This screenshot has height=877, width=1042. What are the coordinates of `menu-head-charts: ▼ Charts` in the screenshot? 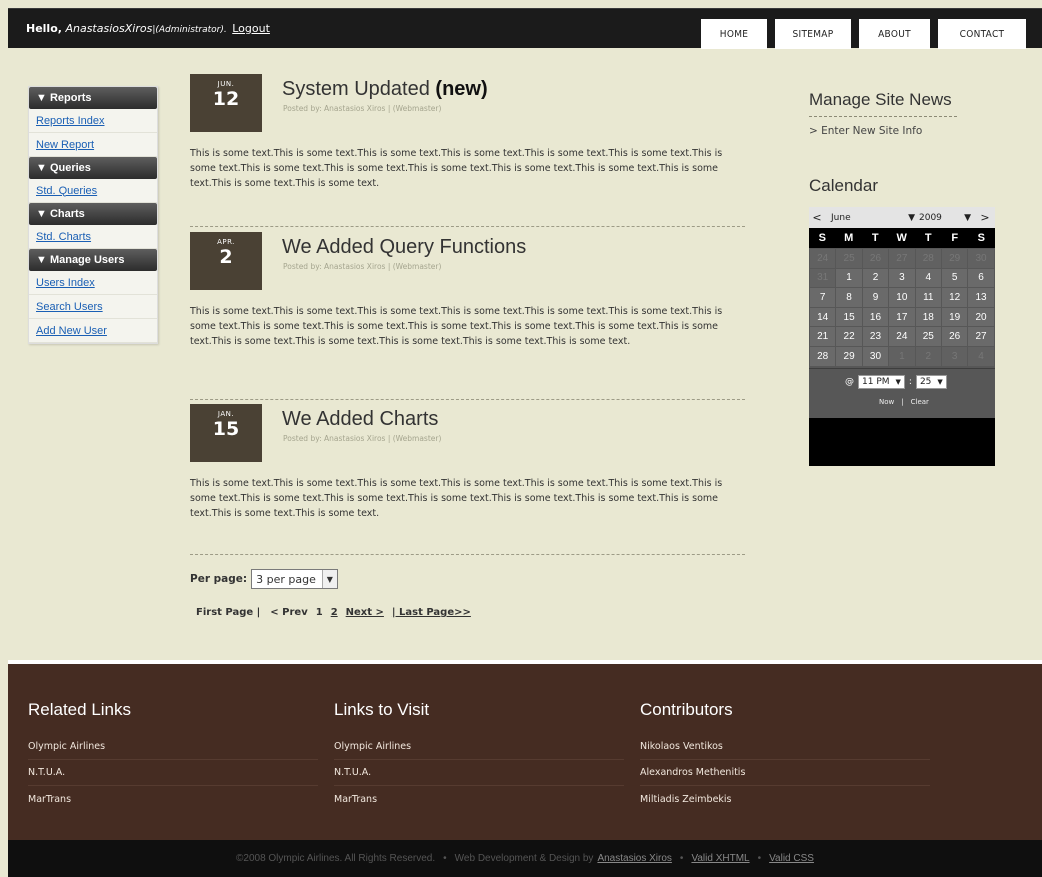 It's located at (93, 214).